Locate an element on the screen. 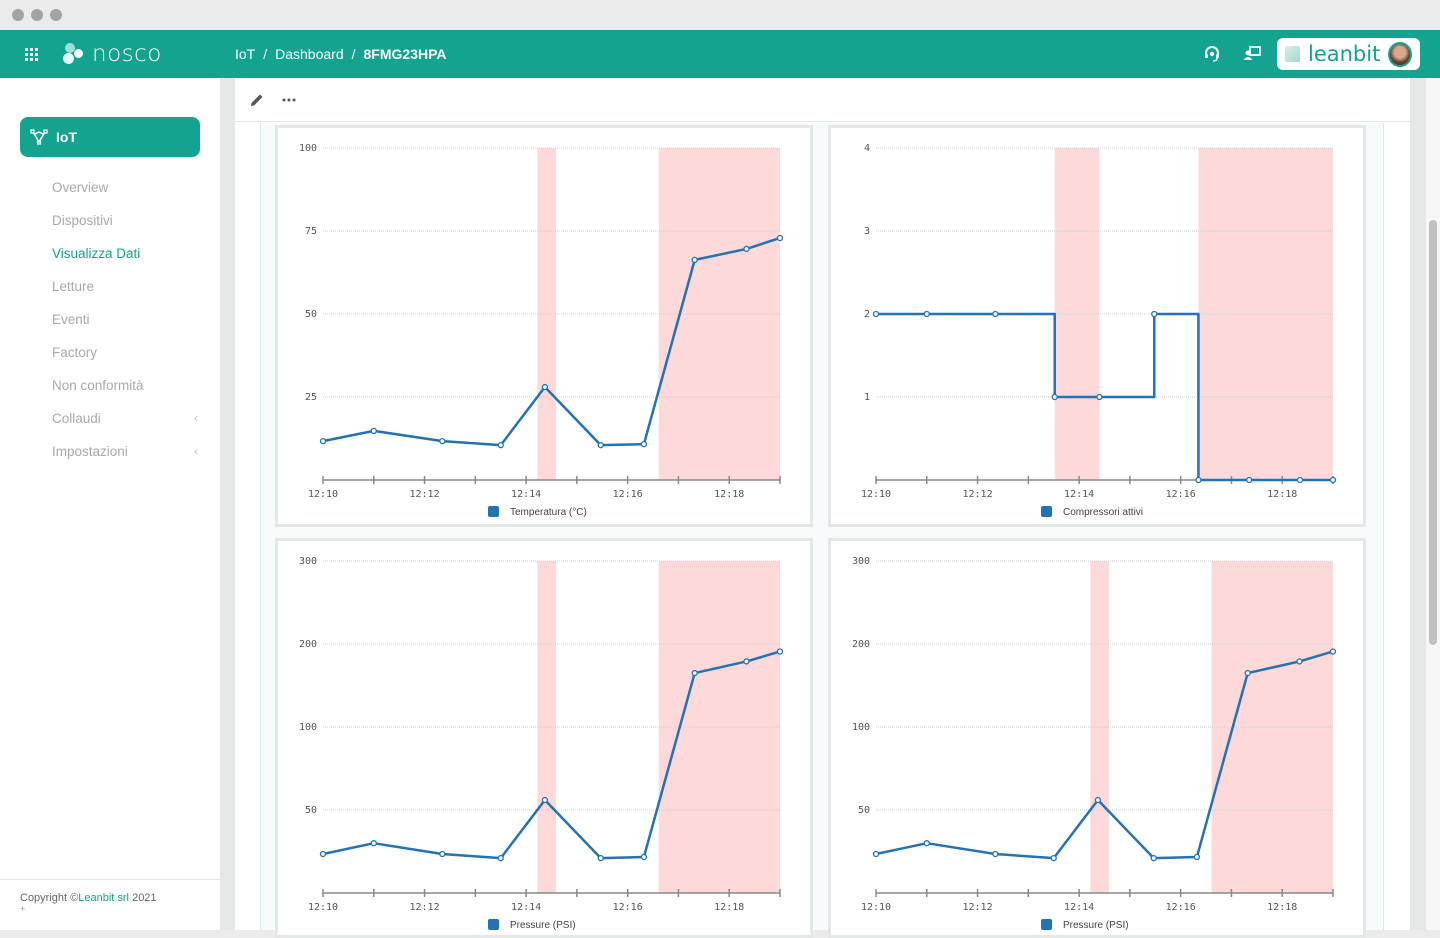 The width and height of the screenshot is (1440, 938). edit-button is located at coordinates (257, 100).